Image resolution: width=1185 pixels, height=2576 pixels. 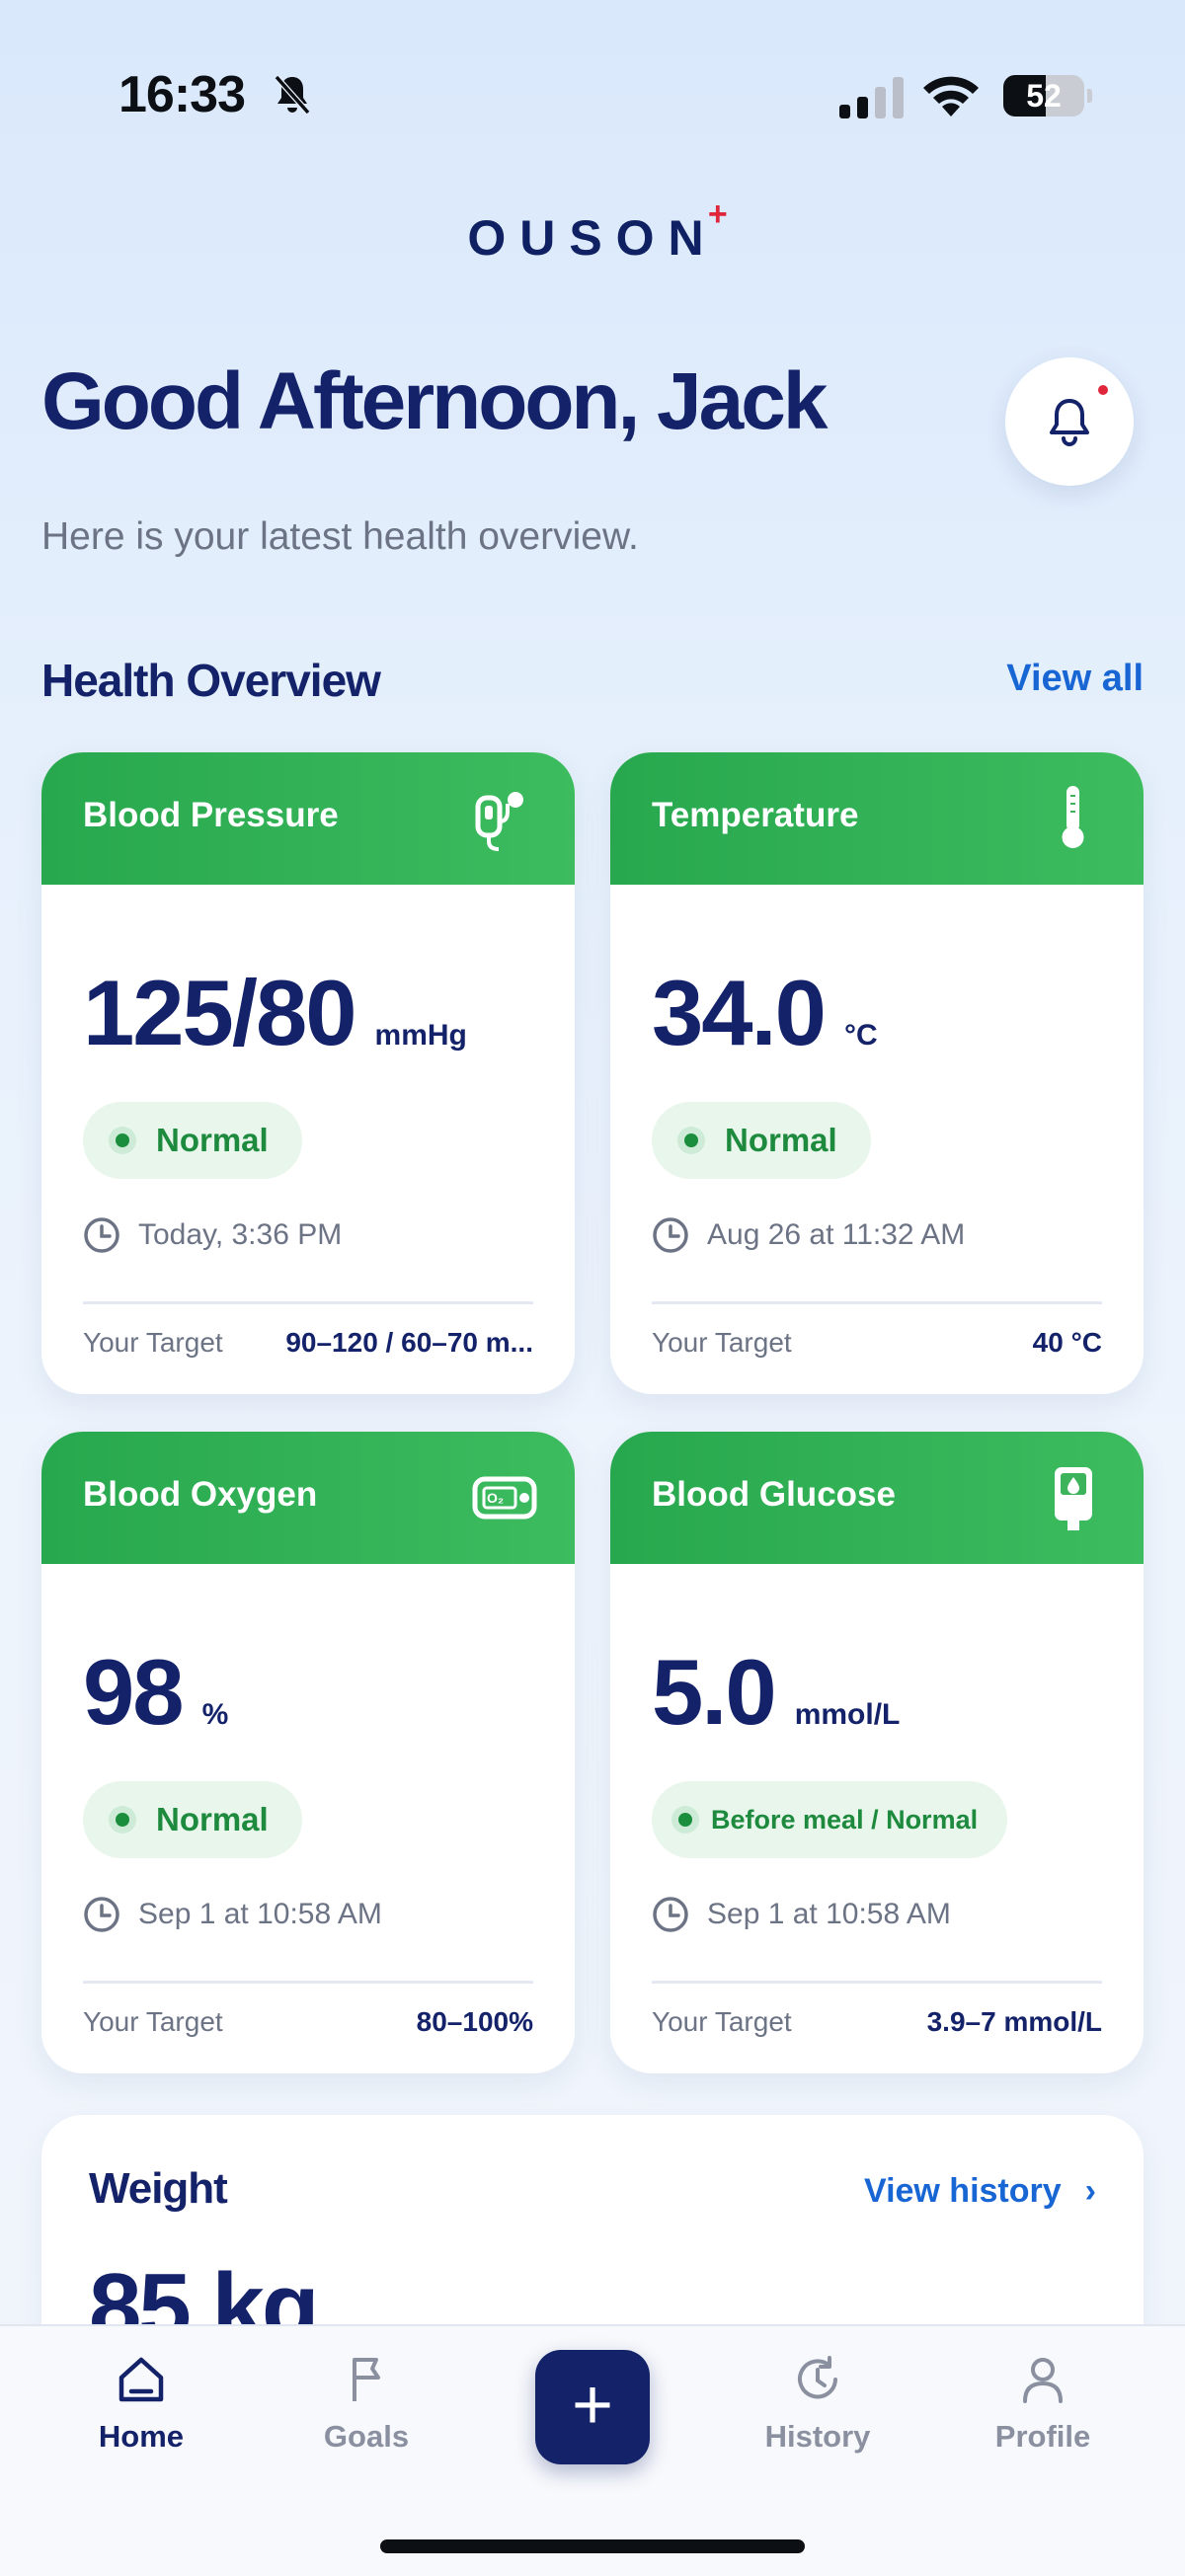 What do you see at coordinates (220, 1012) in the screenshot?
I see `reading-value: 125/80` at bounding box center [220, 1012].